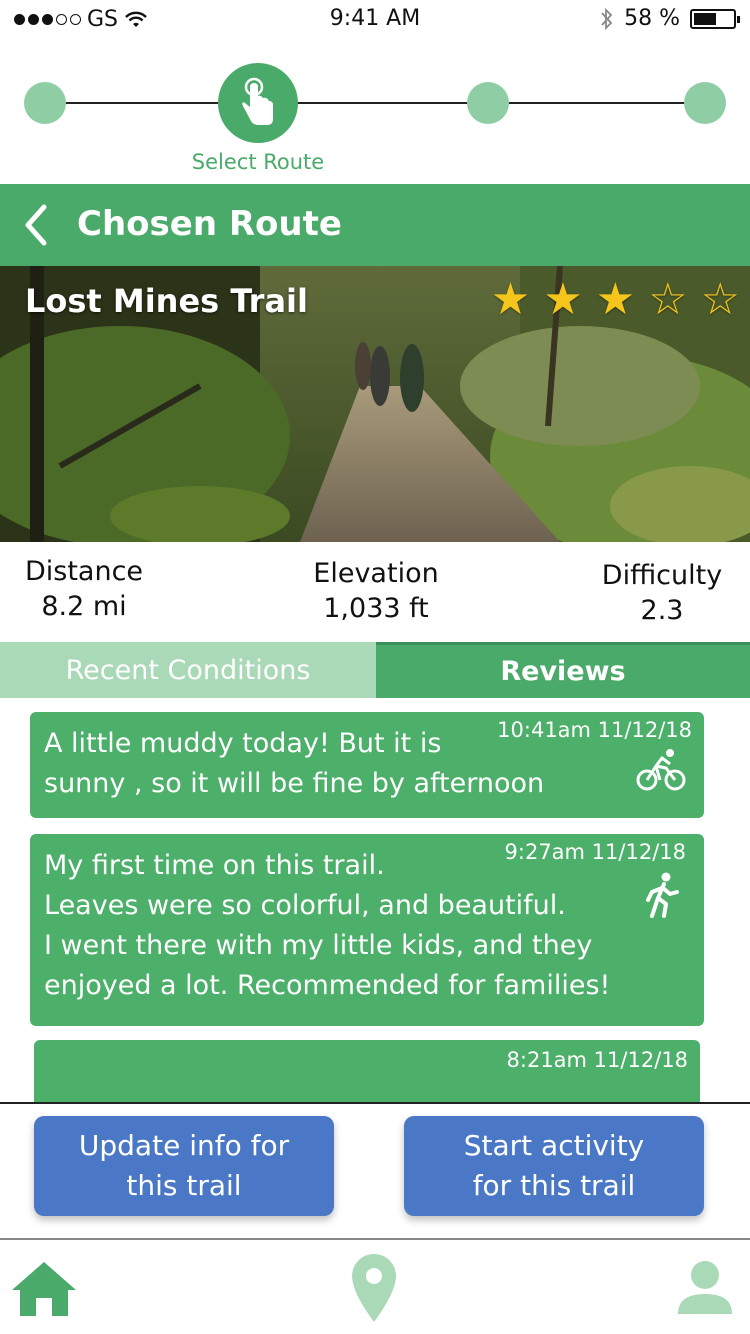 The height and width of the screenshot is (1334, 750). What do you see at coordinates (258, 162) in the screenshot?
I see `step-label: Select Route` at bounding box center [258, 162].